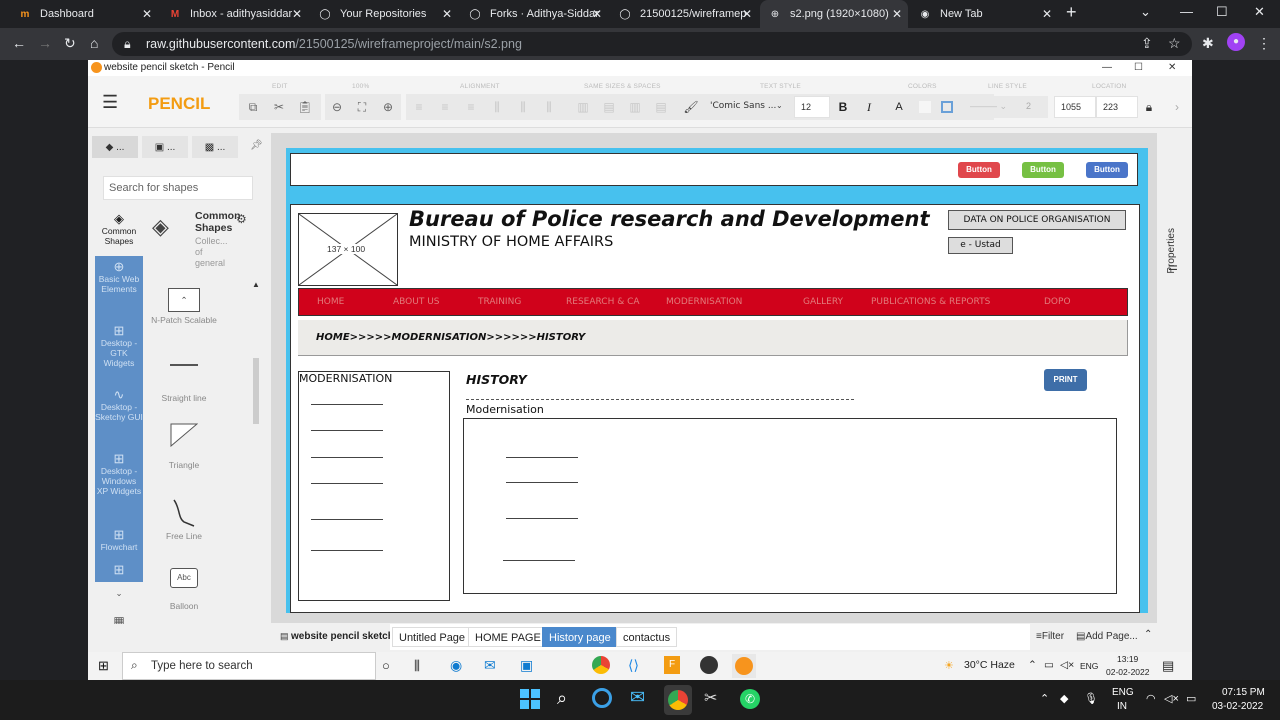 This screenshot has height=720, width=1280. I want to click on scroll-up-icon: ▲, so click(256, 284).